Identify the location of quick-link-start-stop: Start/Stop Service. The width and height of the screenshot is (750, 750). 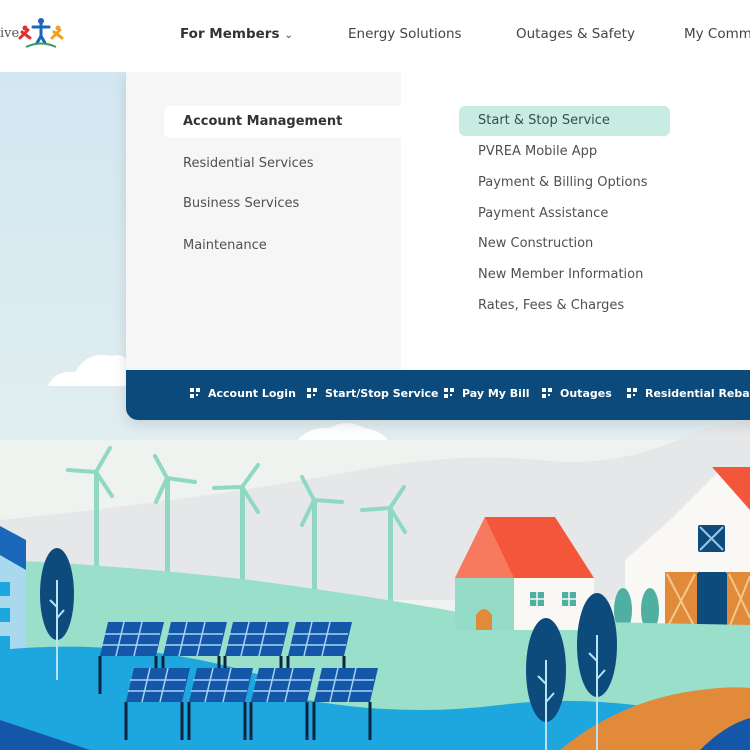
(372, 393).